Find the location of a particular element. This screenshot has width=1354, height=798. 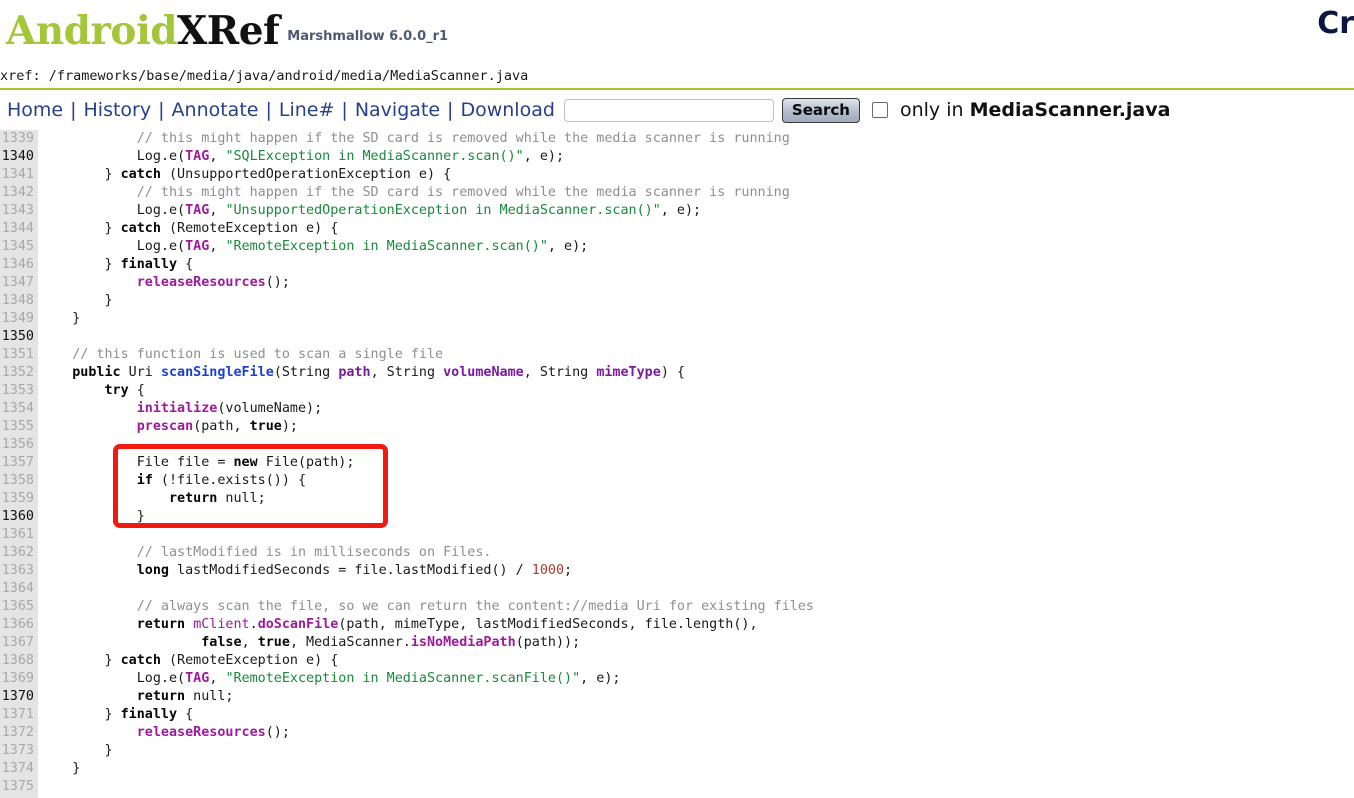

code-token: e is located at coordinates (173, 156).